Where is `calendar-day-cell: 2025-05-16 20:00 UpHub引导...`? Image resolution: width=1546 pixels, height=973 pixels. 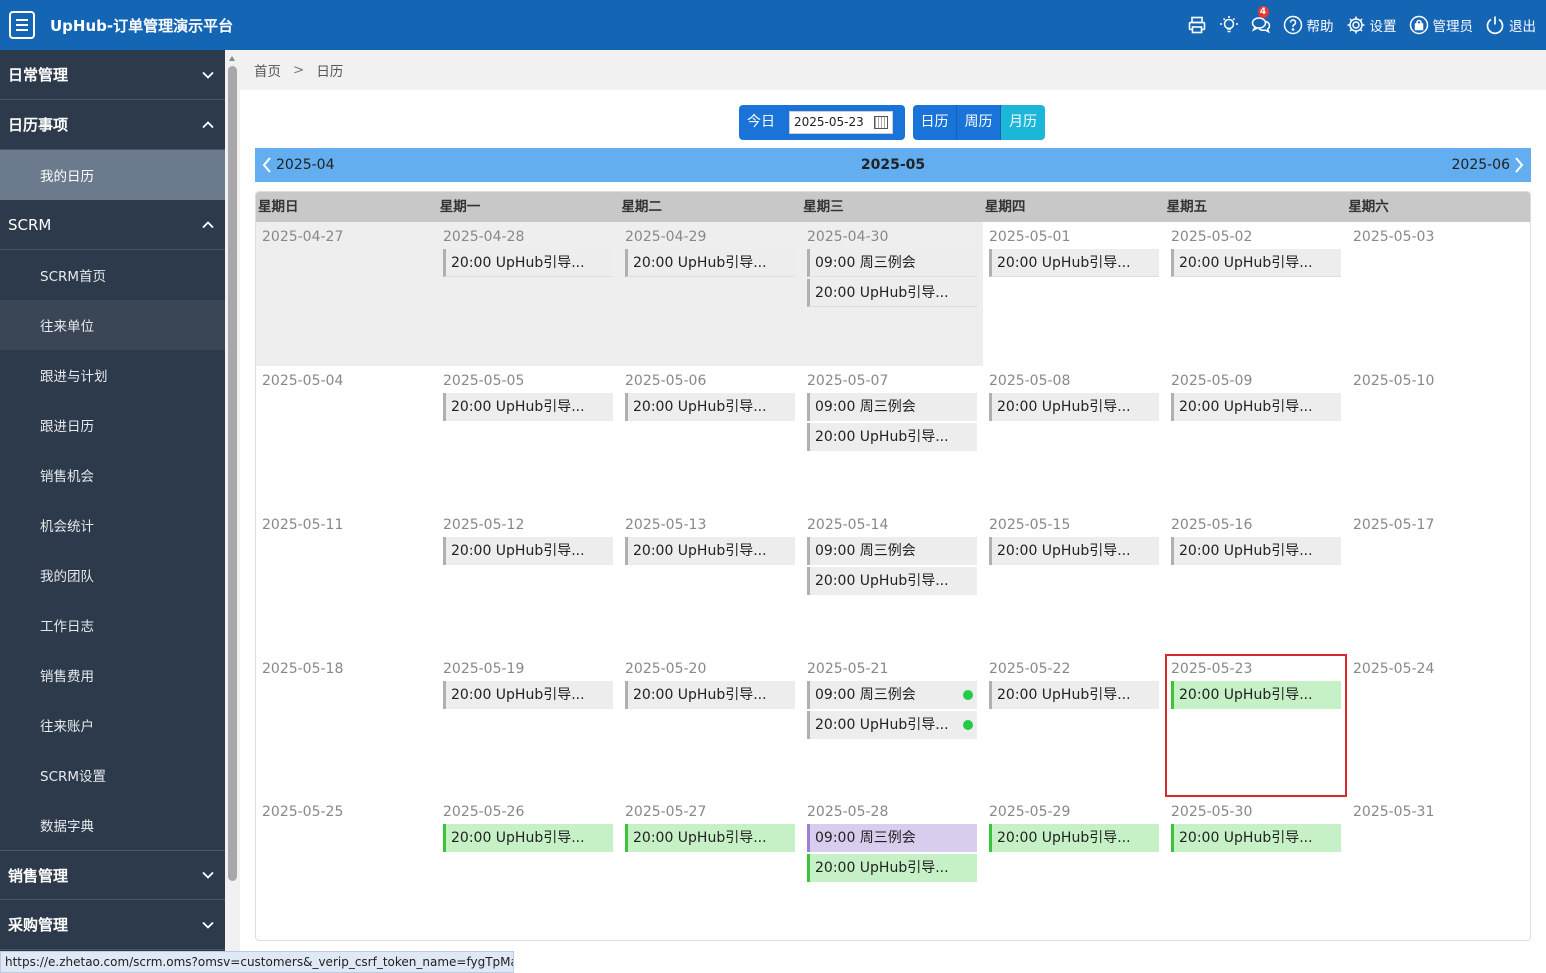
calendar-day-cell: 2025-05-16 20:00 UpHub引导... is located at coordinates (1256, 582).